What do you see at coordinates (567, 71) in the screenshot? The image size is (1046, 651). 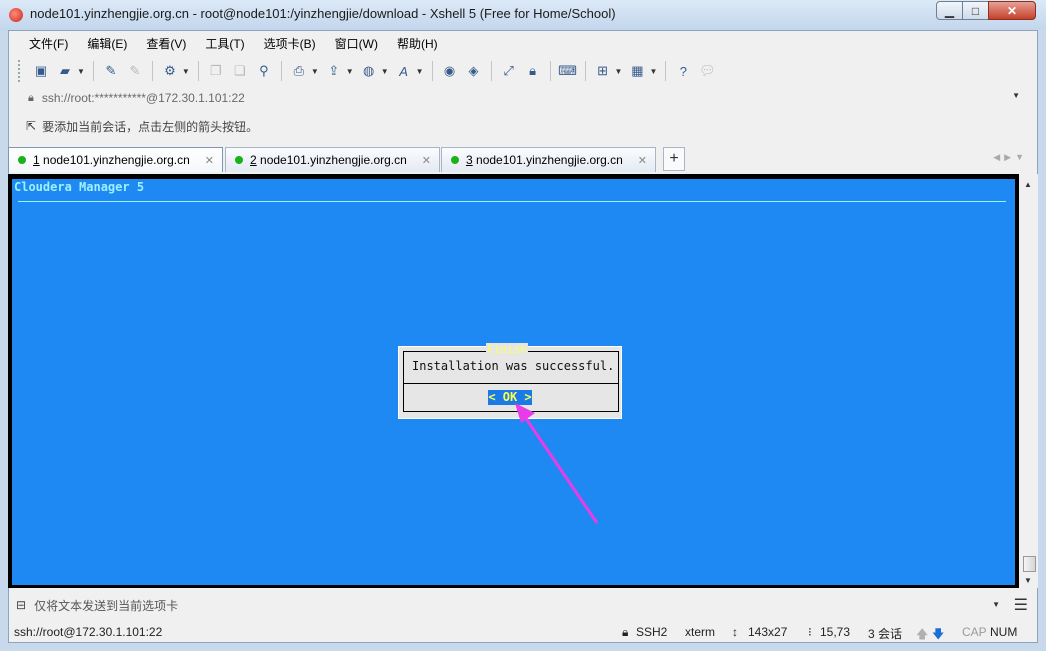 I see `keyboard-icon: ⌨` at bounding box center [567, 71].